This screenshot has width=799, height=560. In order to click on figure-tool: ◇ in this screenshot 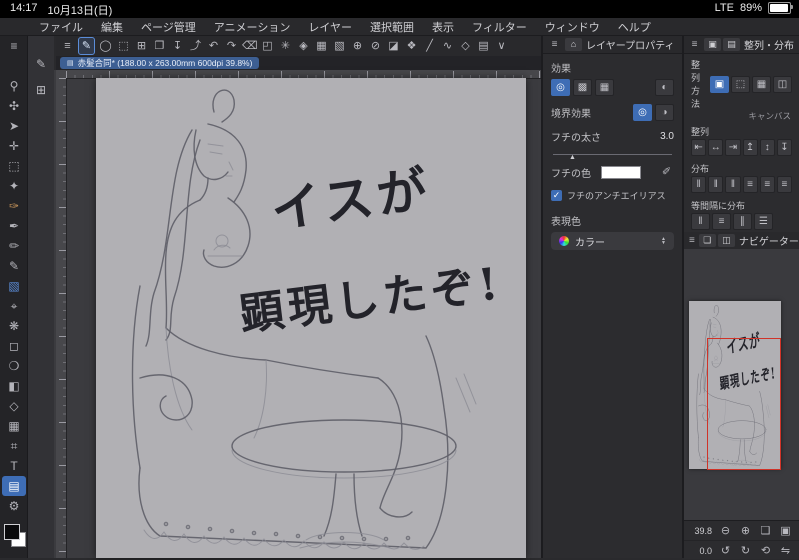, I will do `click(14, 406)`.